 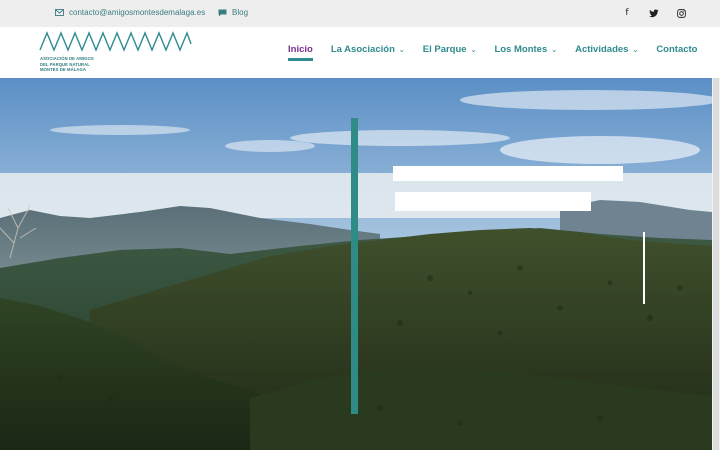 I want to click on social-links: f, so click(x=654, y=13).